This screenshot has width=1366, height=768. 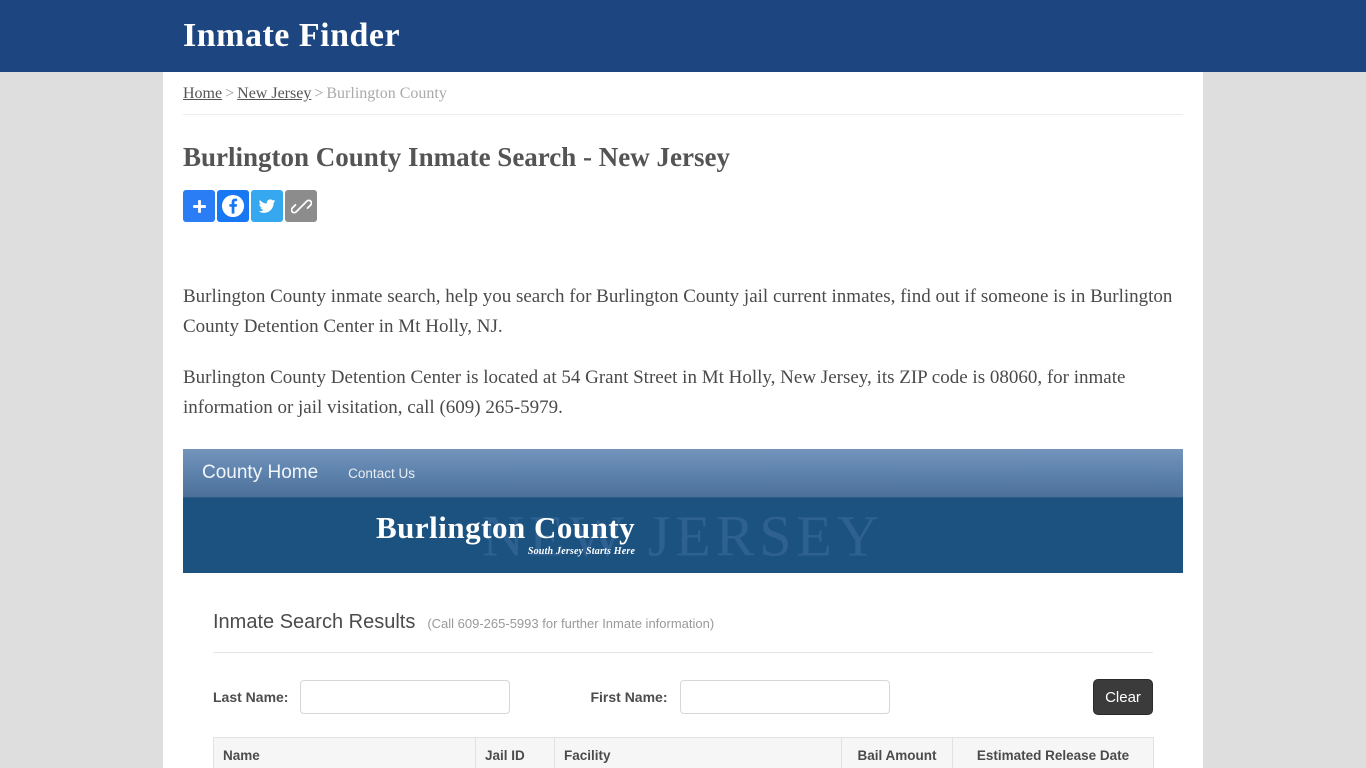 I want to click on first-name-input, so click(x=784, y=697).